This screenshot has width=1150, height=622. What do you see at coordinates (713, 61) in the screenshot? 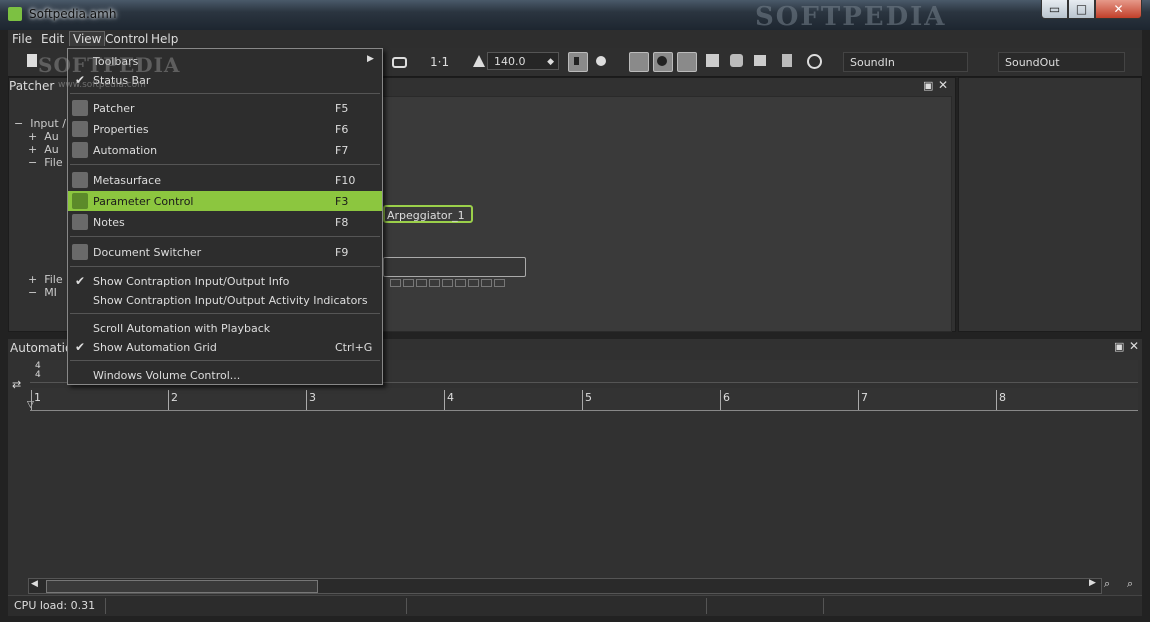
I see `metasurface-toggle-icon` at bounding box center [713, 61].